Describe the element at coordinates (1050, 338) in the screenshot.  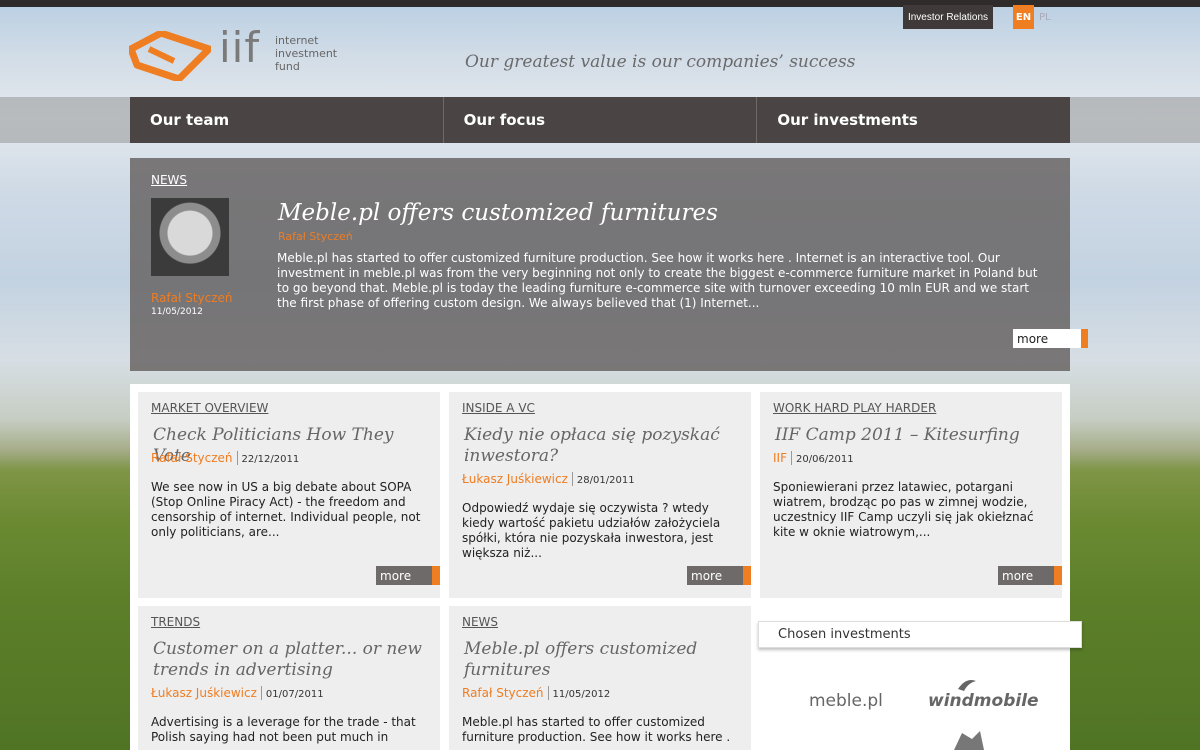
I see `hero-more-button: more` at that location.